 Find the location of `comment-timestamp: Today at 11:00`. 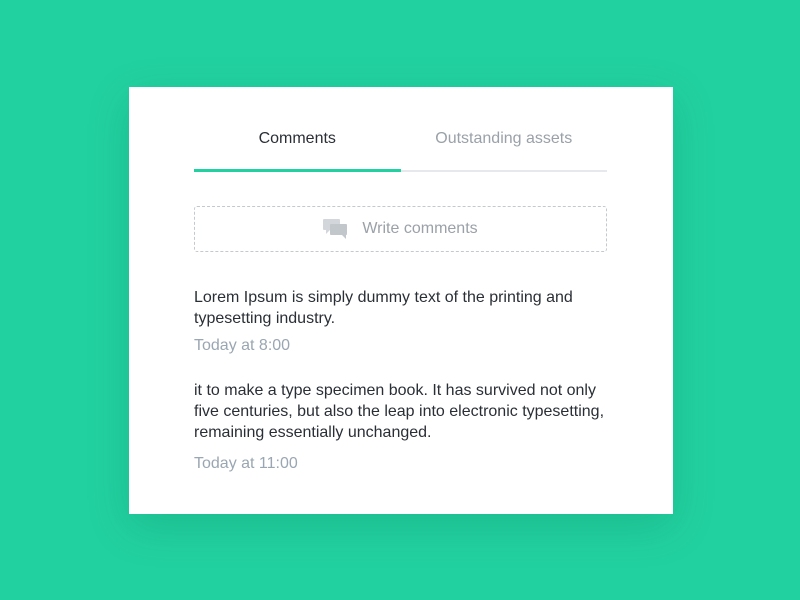

comment-timestamp: Today at 11:00 is located at coordinates (246, 463).